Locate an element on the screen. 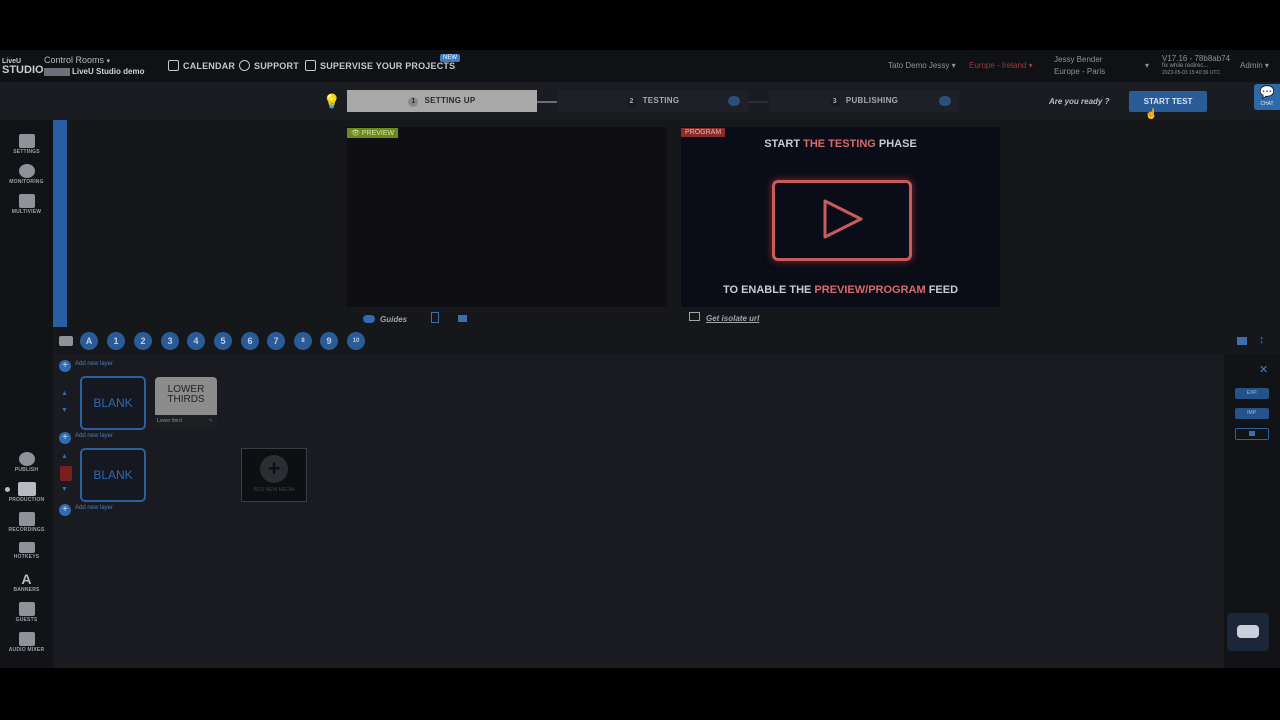  key-2-button: 2 is located at coordinates (143, 341).